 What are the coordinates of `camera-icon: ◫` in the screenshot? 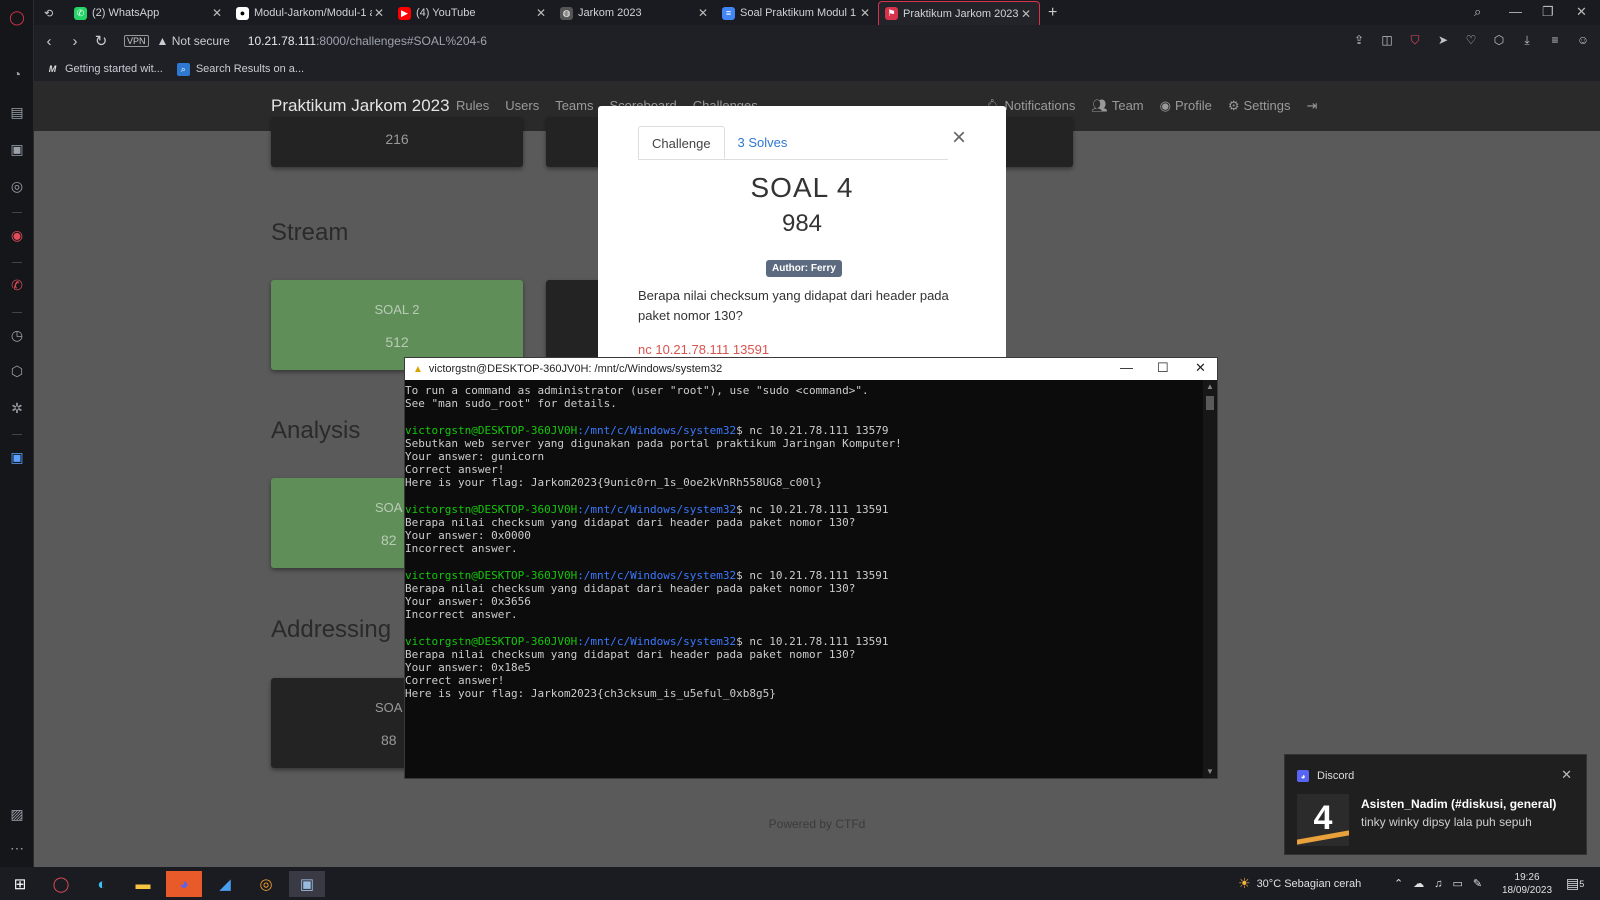 It's located at (1387, 40).